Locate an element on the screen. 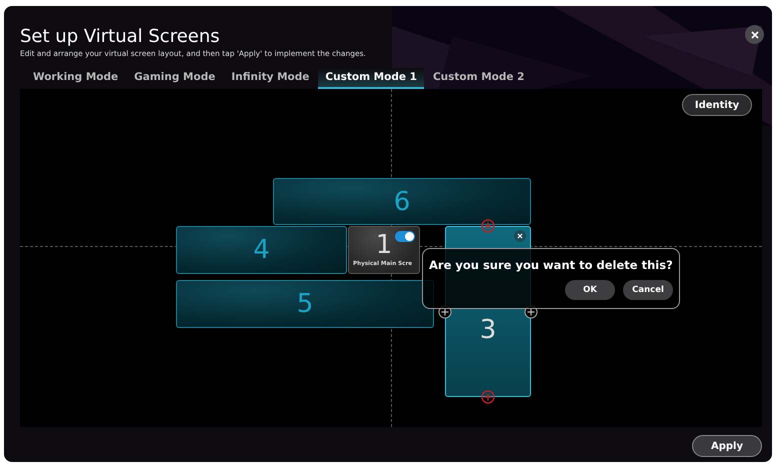 This screenshot has height=465, width=776. screen-tile: 6 is located at coordinates (402, 201).